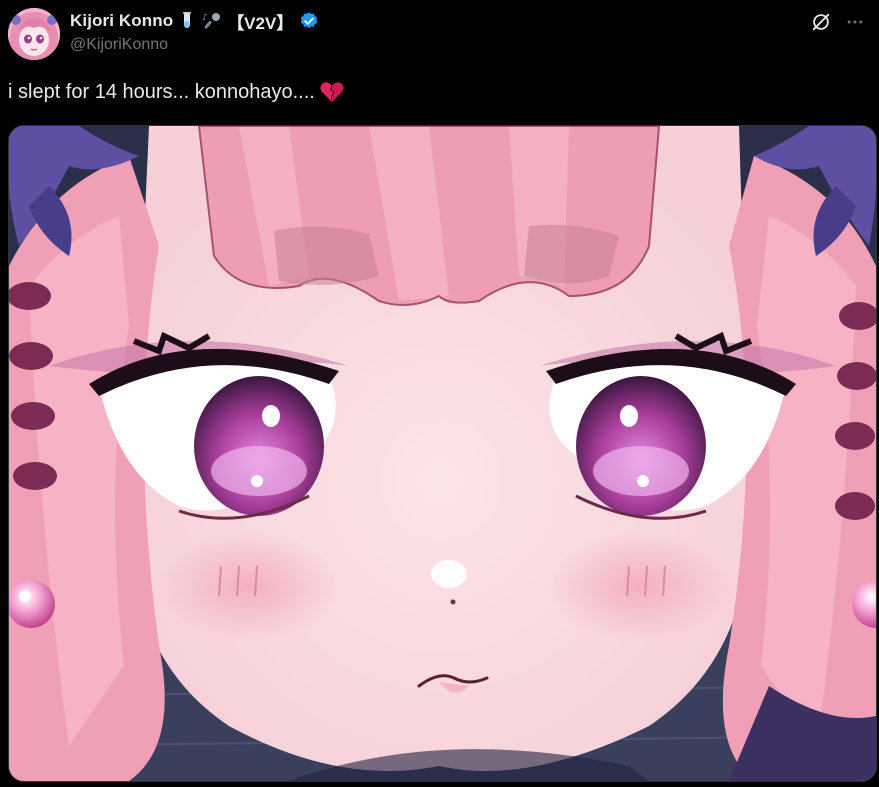  I want to click on avatar, so click(34, 34).